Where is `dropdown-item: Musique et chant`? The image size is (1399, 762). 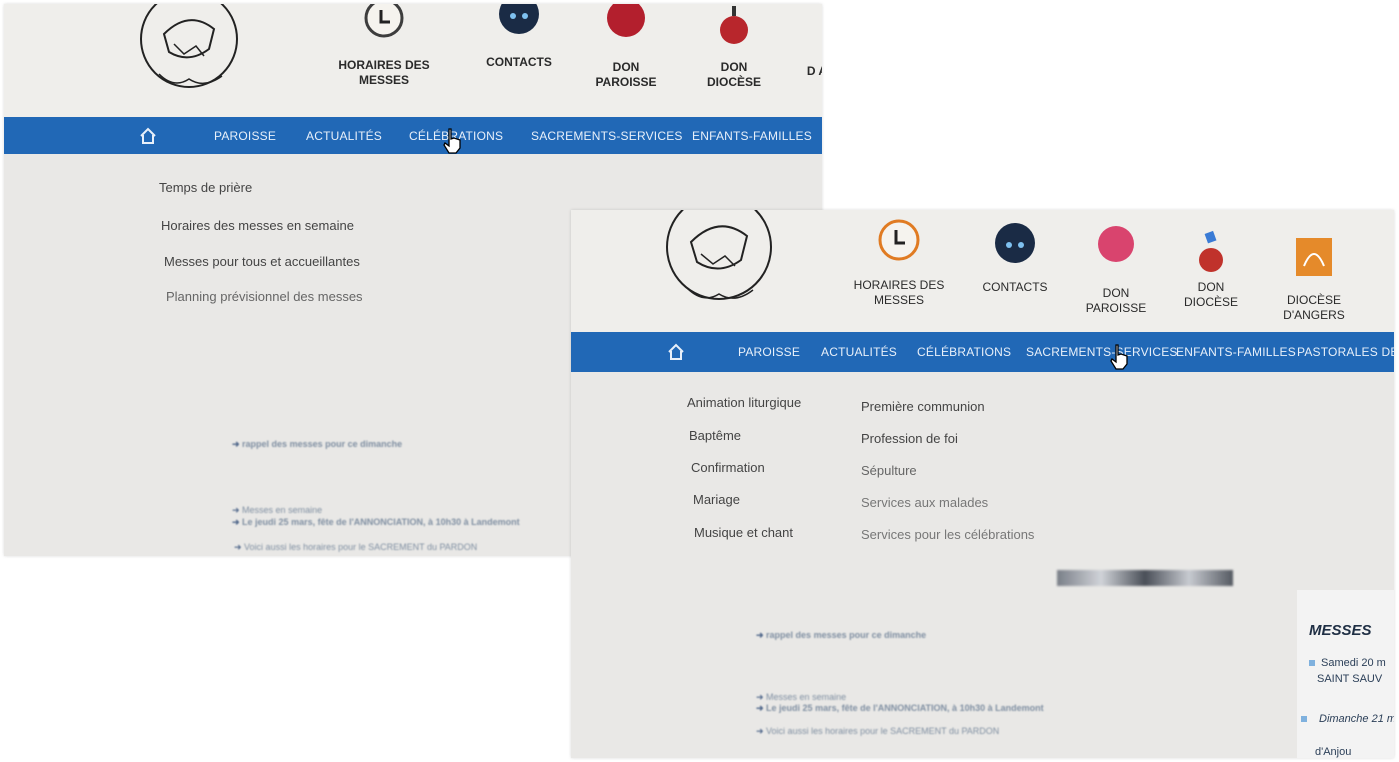 dropdown-item: Musique et chant is located at coordinates (743, 532).